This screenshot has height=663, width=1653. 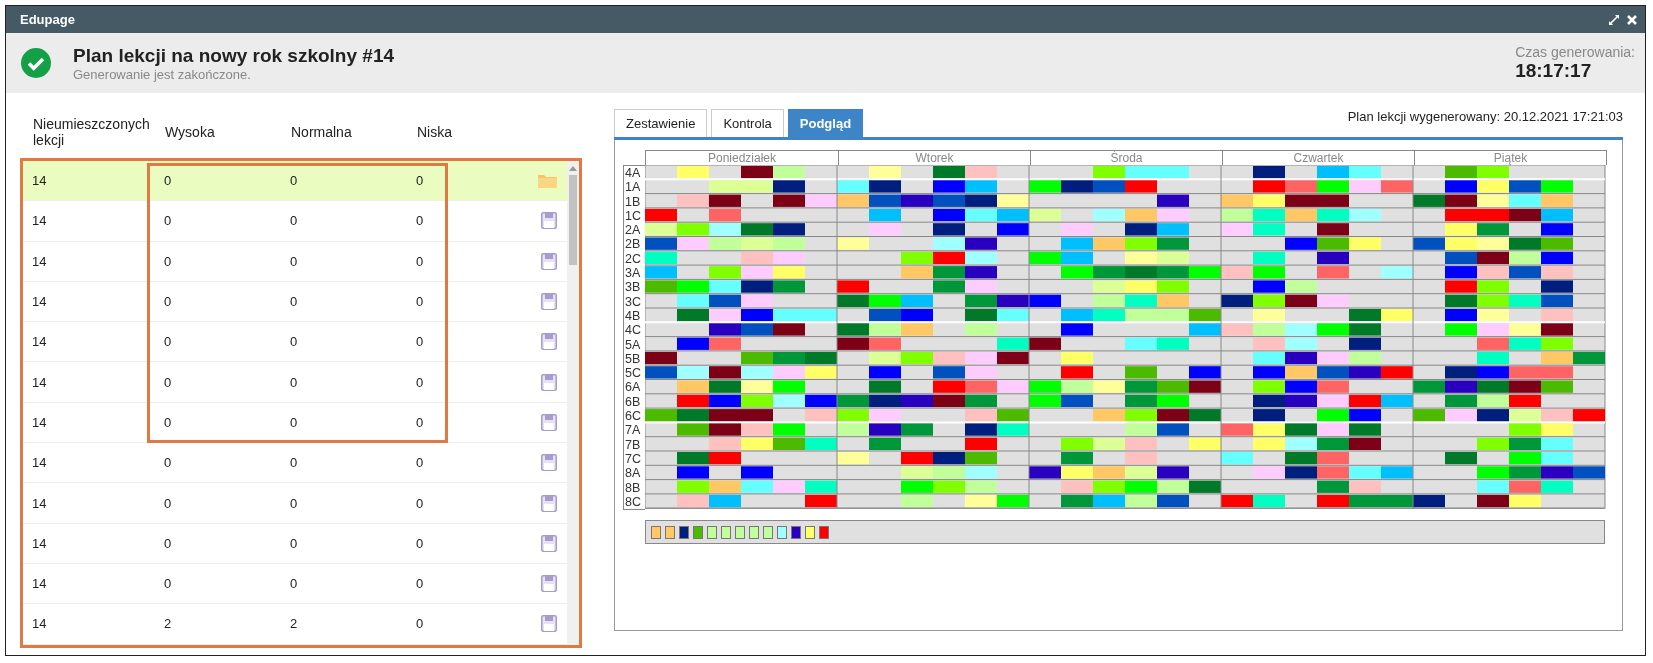 What do you see at coordinates (633, 387) in the screenshot?
I see `class-label: 6A` at bounding box center [633, 387].